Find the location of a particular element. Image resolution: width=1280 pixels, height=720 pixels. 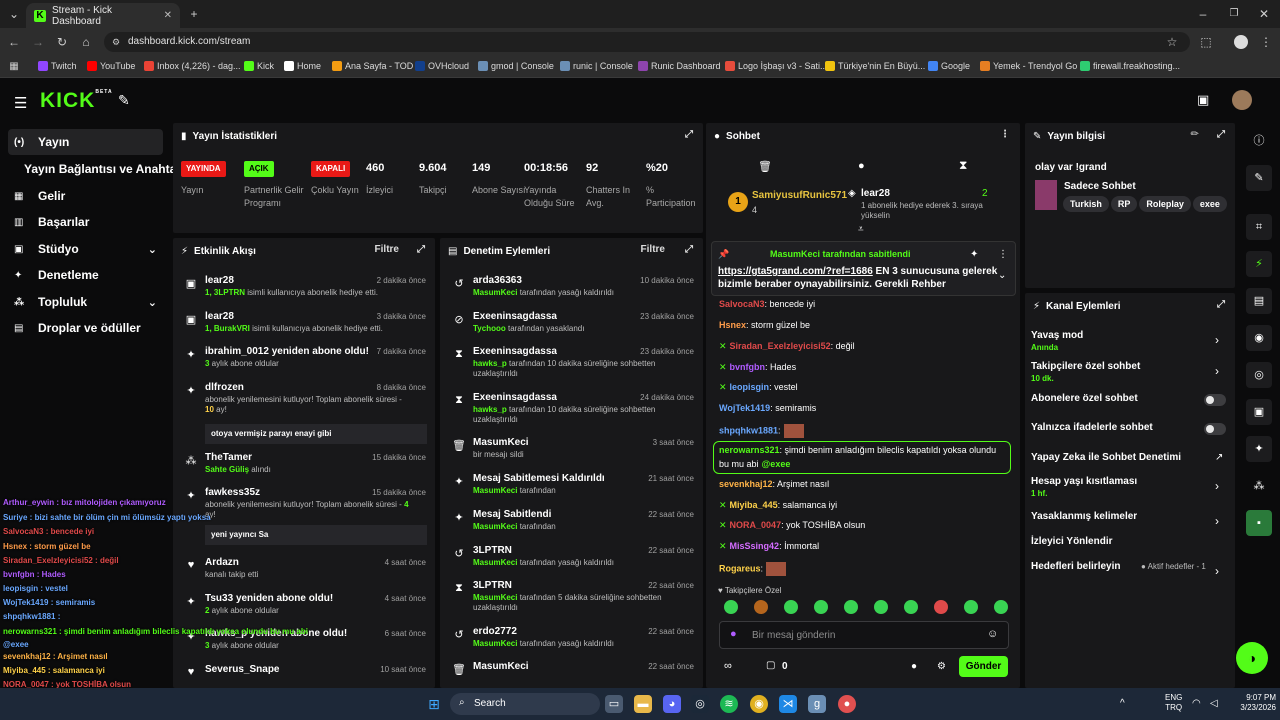

edit-icon: ✎ is located at coordinates (1259, 178).